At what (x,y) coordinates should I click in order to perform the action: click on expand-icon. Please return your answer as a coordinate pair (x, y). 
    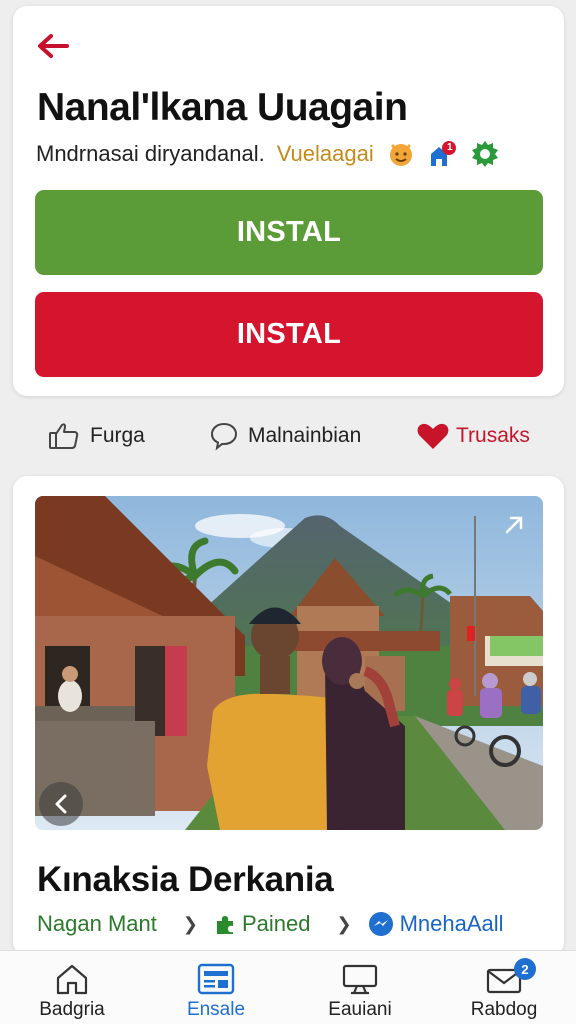
    Looking at the image, I should click on (514, 525).